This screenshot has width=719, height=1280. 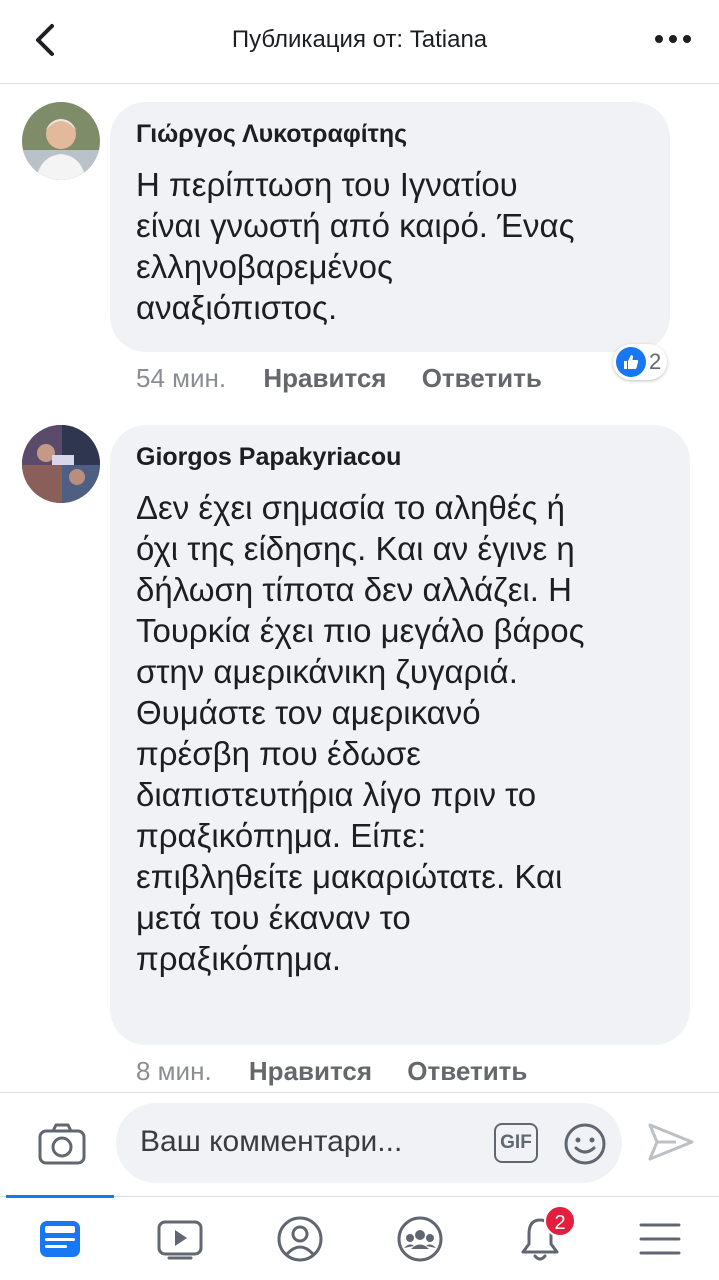 What do you see at coordinates (560, 1221) in the screenshot?
I see `notification-badge: 2` at bounding box center [560, 1221].